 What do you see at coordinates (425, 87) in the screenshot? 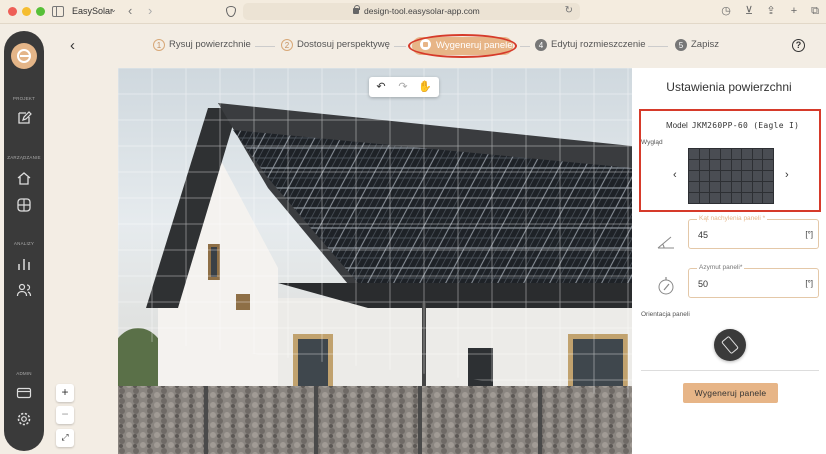
I see `pan-hand-icon: ✋` at bounding box center [425, 87].